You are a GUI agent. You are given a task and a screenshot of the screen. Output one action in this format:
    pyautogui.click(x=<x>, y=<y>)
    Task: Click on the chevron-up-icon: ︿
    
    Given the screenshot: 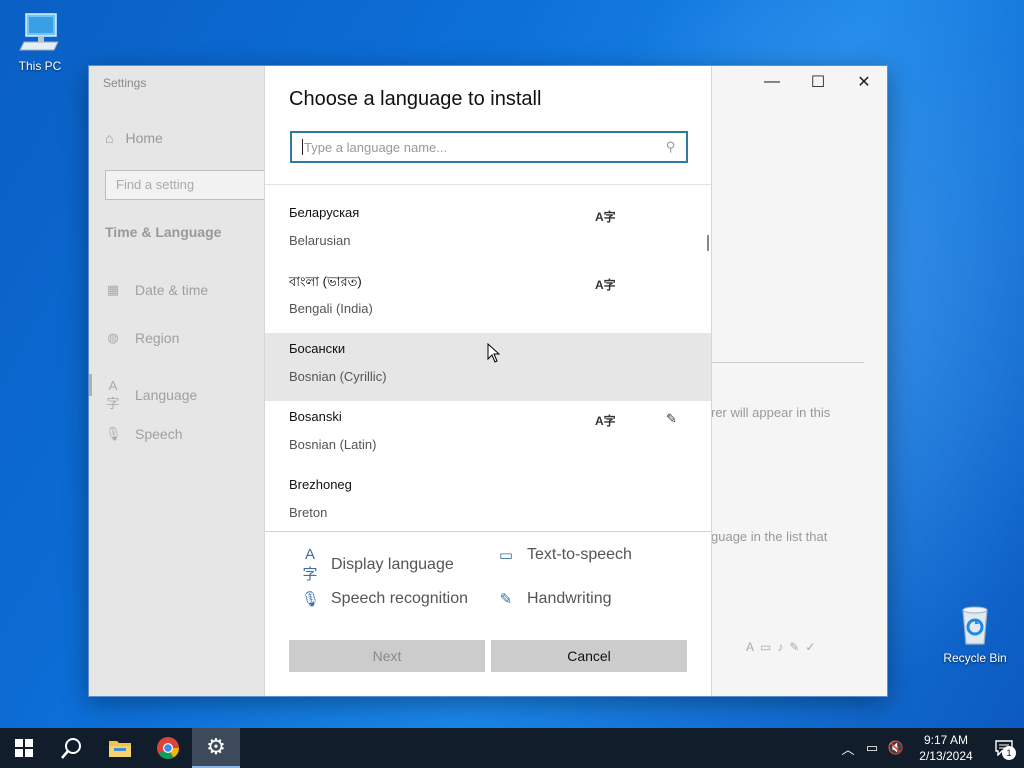 What is the action you would take?
    pyautogui.click(x=848, y=749)
    